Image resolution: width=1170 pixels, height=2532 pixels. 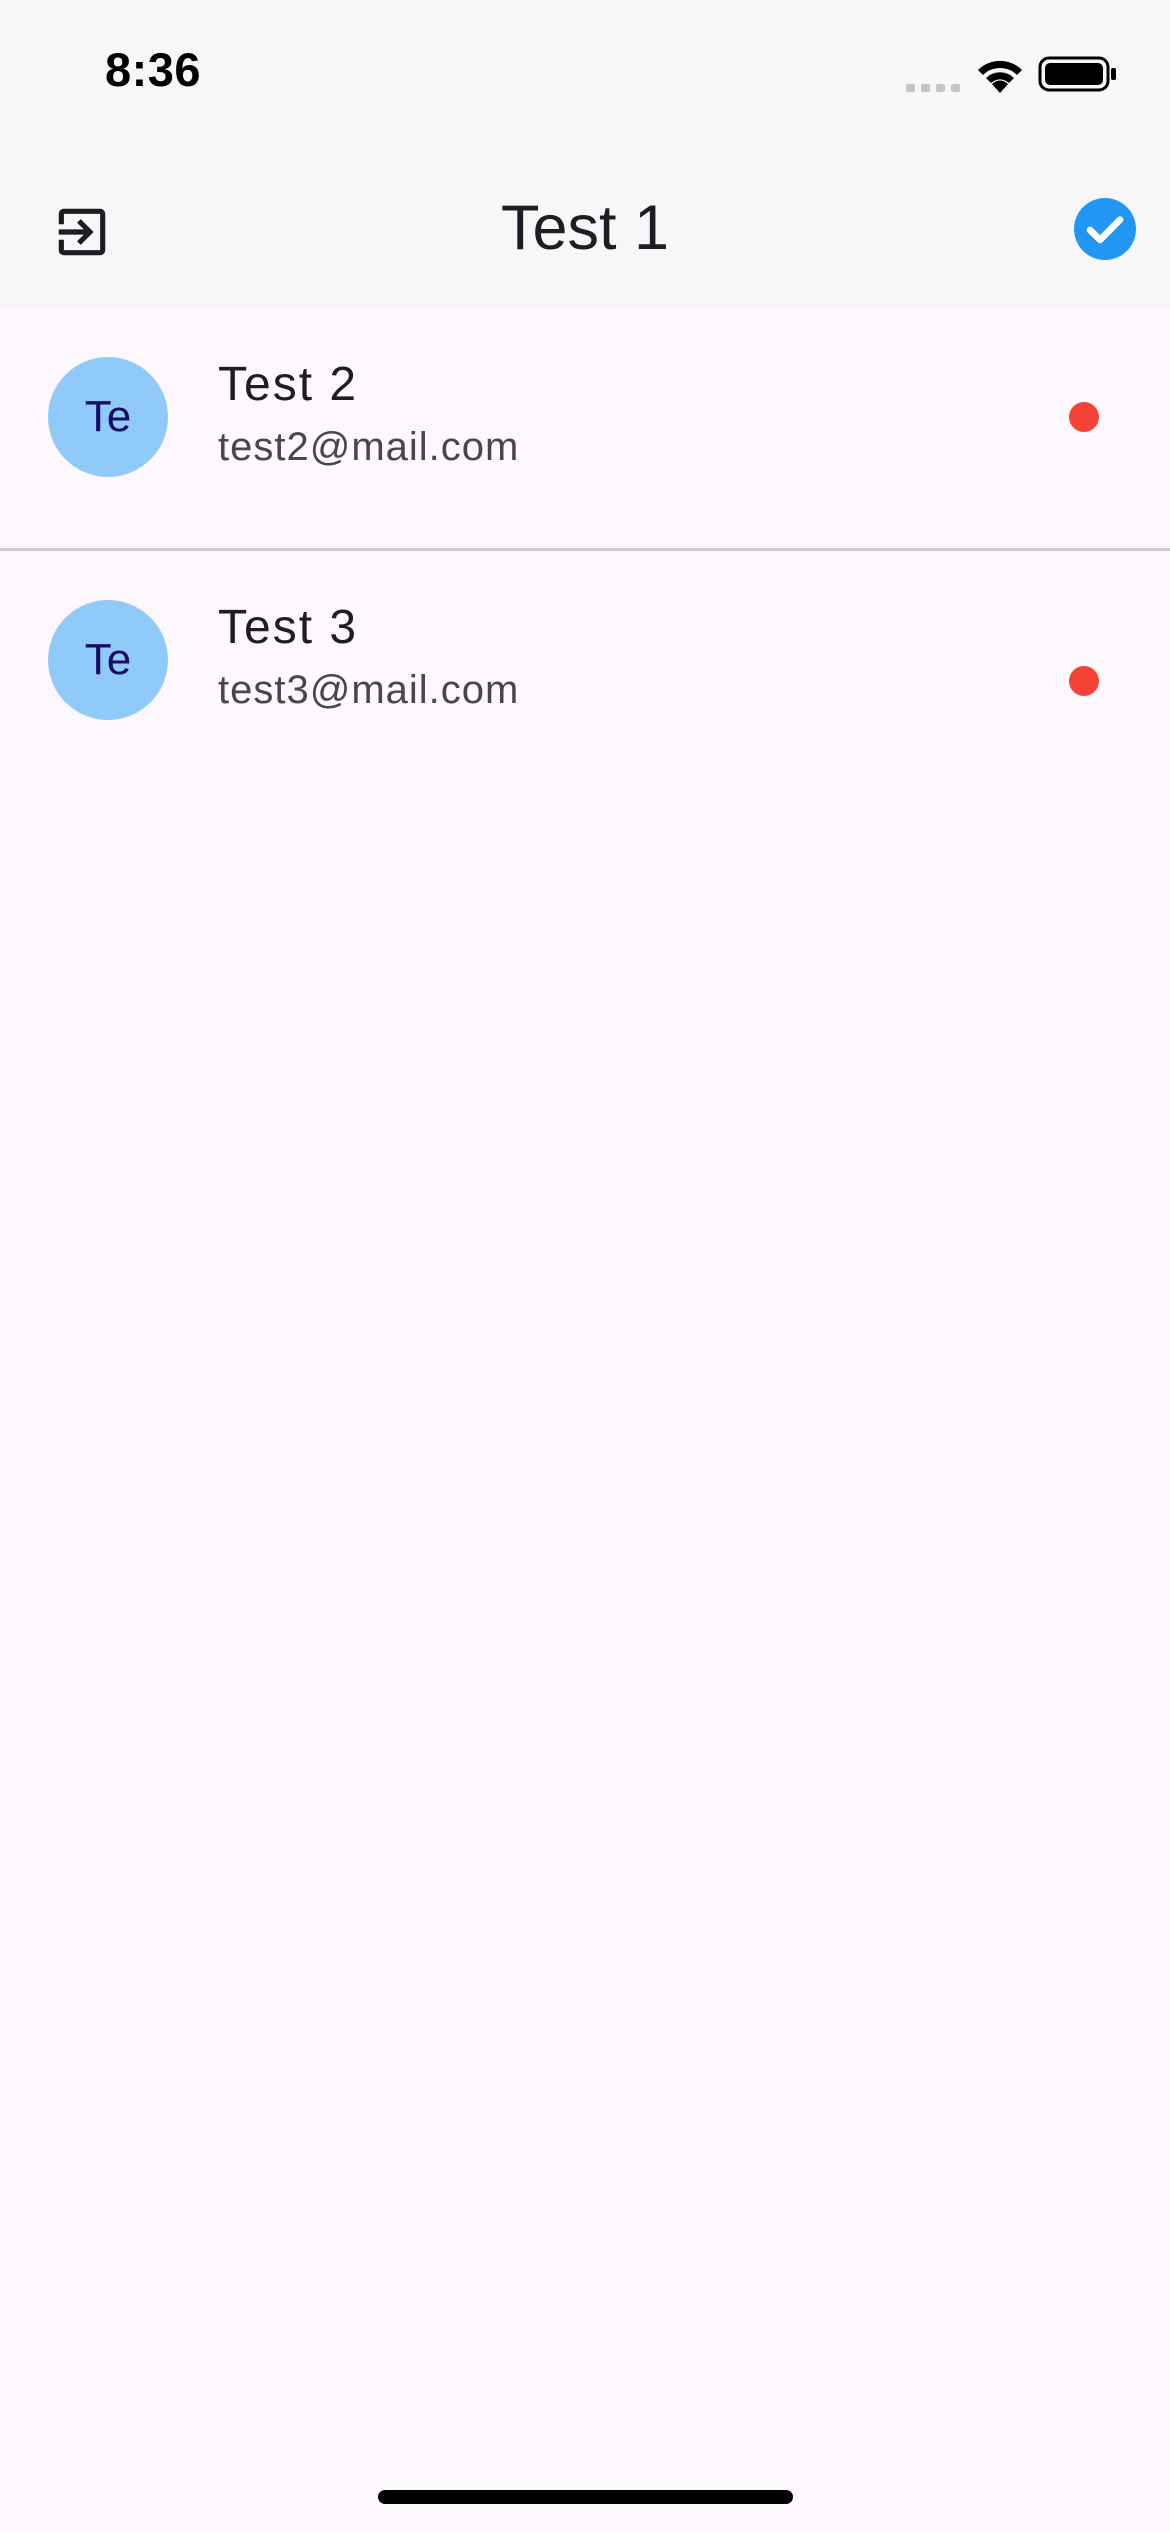 I want to click on list-item: Te Test 2 test2@mail.com, so click(x=585, y=428).